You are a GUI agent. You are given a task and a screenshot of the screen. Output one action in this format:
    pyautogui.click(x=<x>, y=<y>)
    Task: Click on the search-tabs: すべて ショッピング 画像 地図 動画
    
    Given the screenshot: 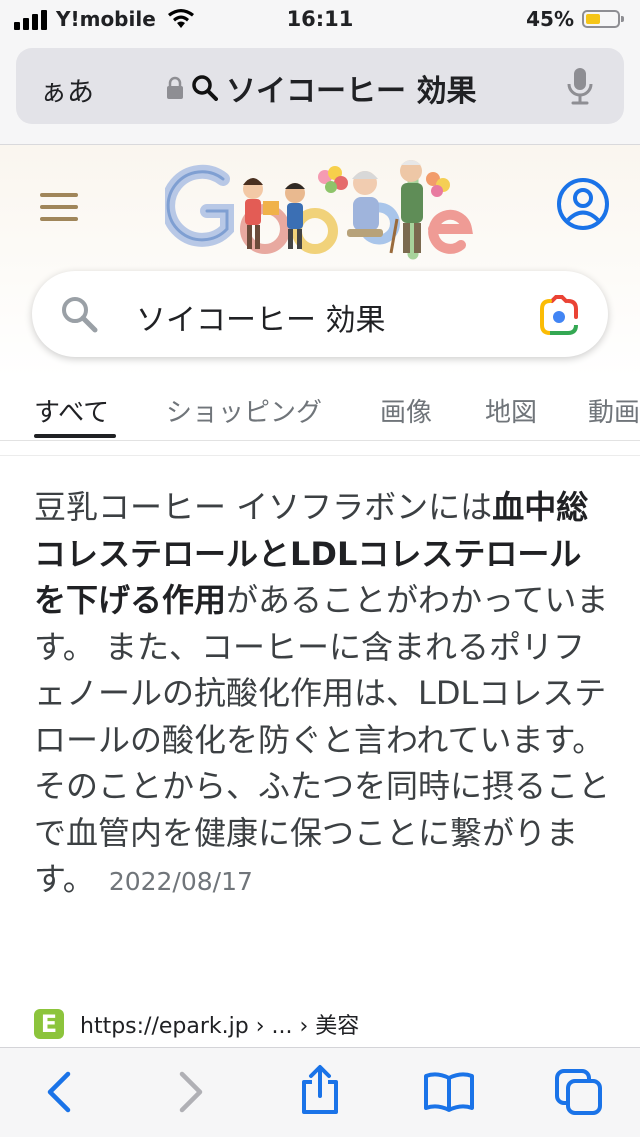 What is the action you would take?
    pyautogui.click(x=320, y=411)
    